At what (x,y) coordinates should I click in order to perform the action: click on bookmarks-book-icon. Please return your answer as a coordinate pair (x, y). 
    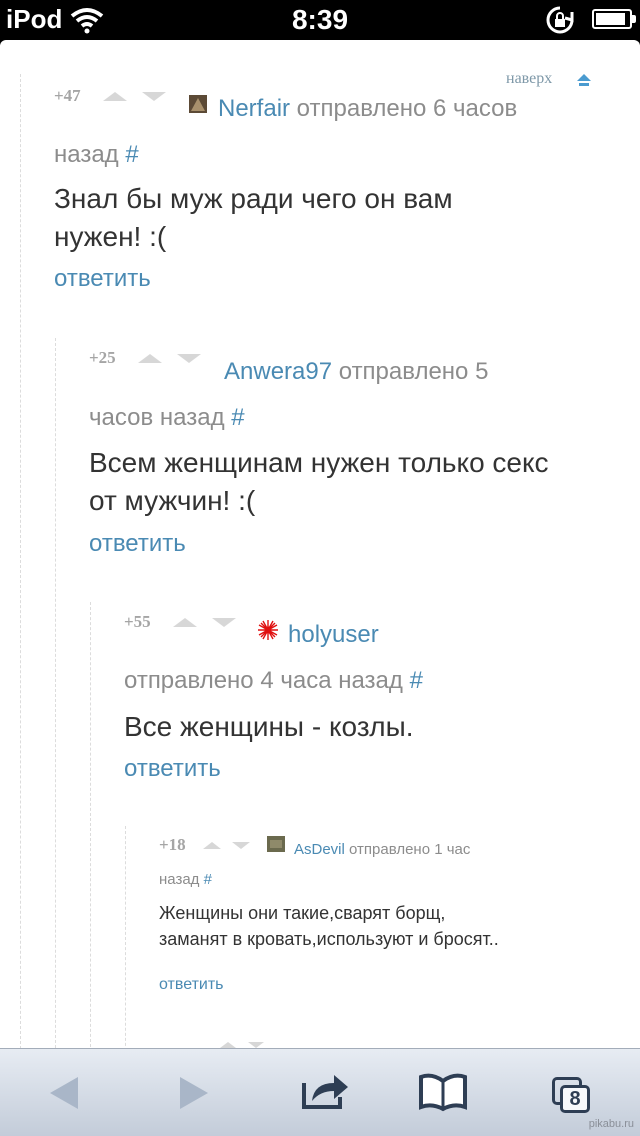
    Looking at the image, I should click on (443, 1093).